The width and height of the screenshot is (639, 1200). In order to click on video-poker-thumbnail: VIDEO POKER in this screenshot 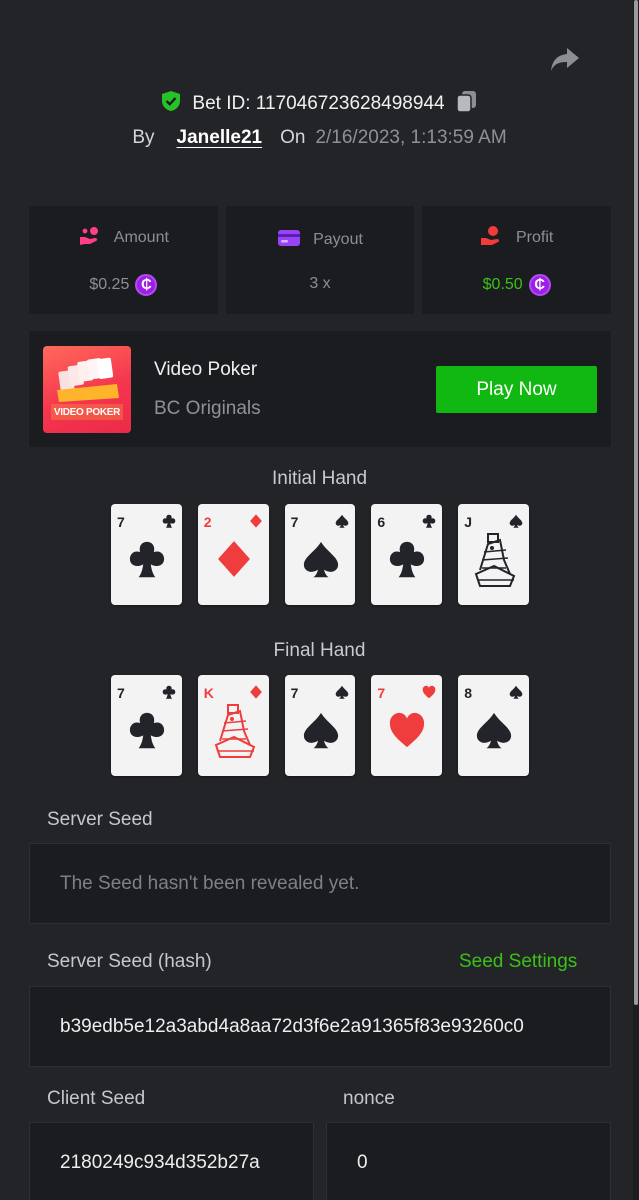, I will do `click(87, 389)`.